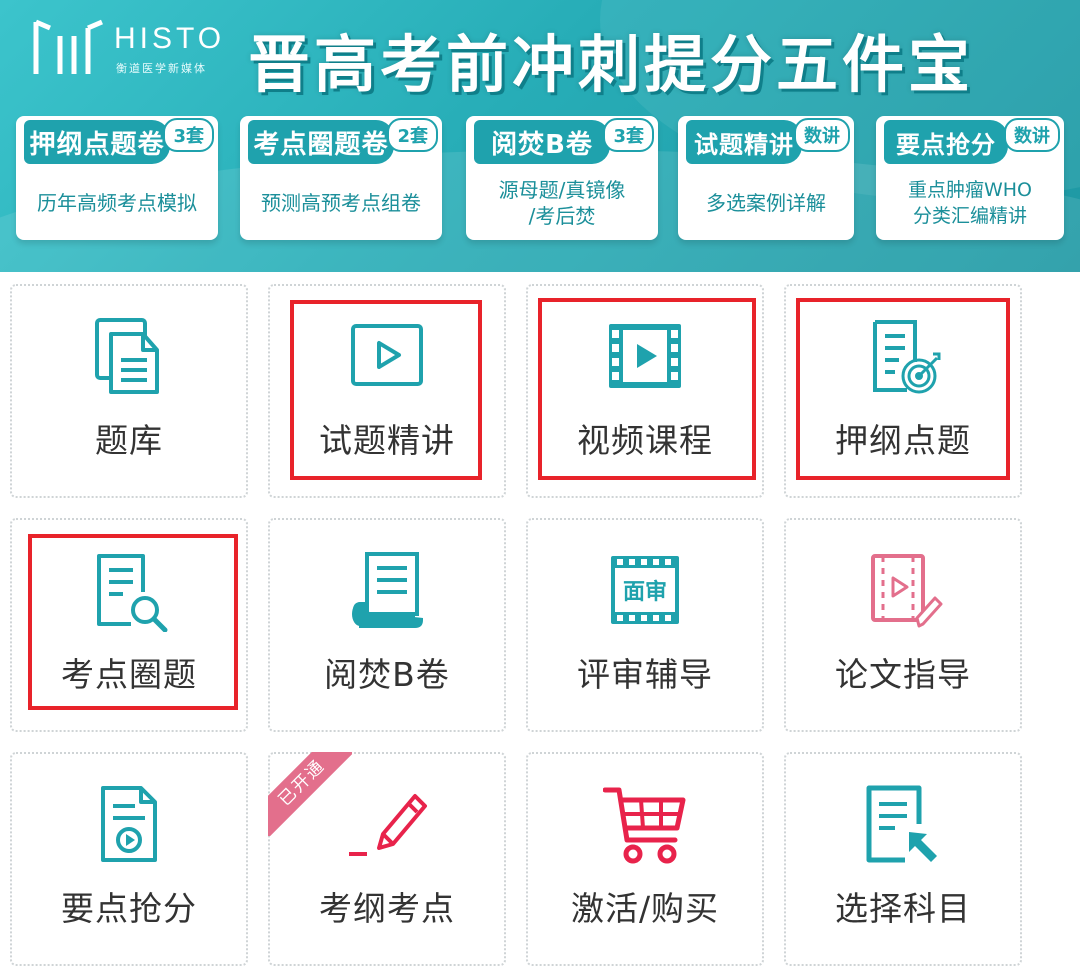  I want to click on tile-label: 评审辅导, so click(645, 674).